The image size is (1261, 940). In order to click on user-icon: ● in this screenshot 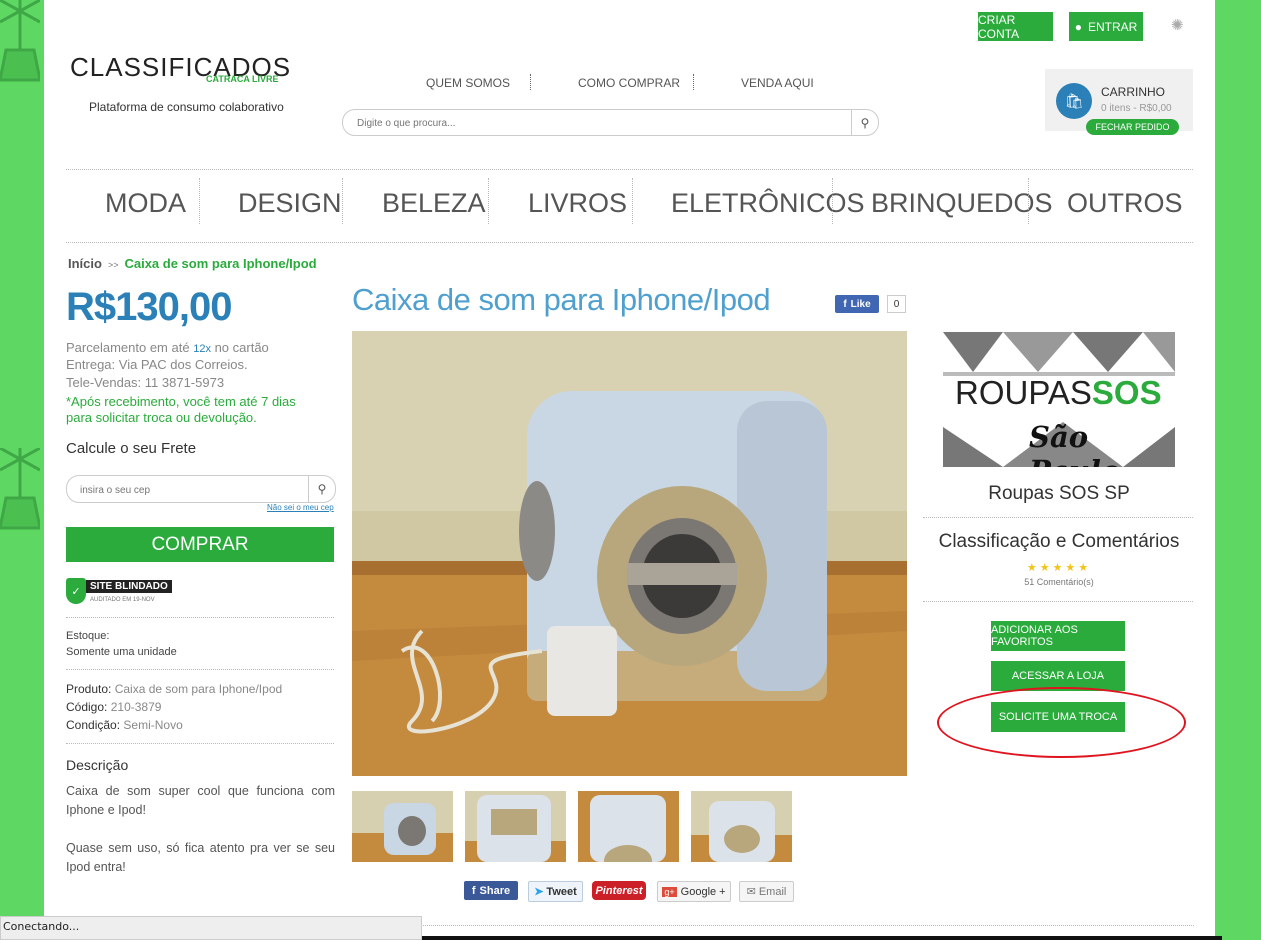, I will do `click(1078, 26)`.